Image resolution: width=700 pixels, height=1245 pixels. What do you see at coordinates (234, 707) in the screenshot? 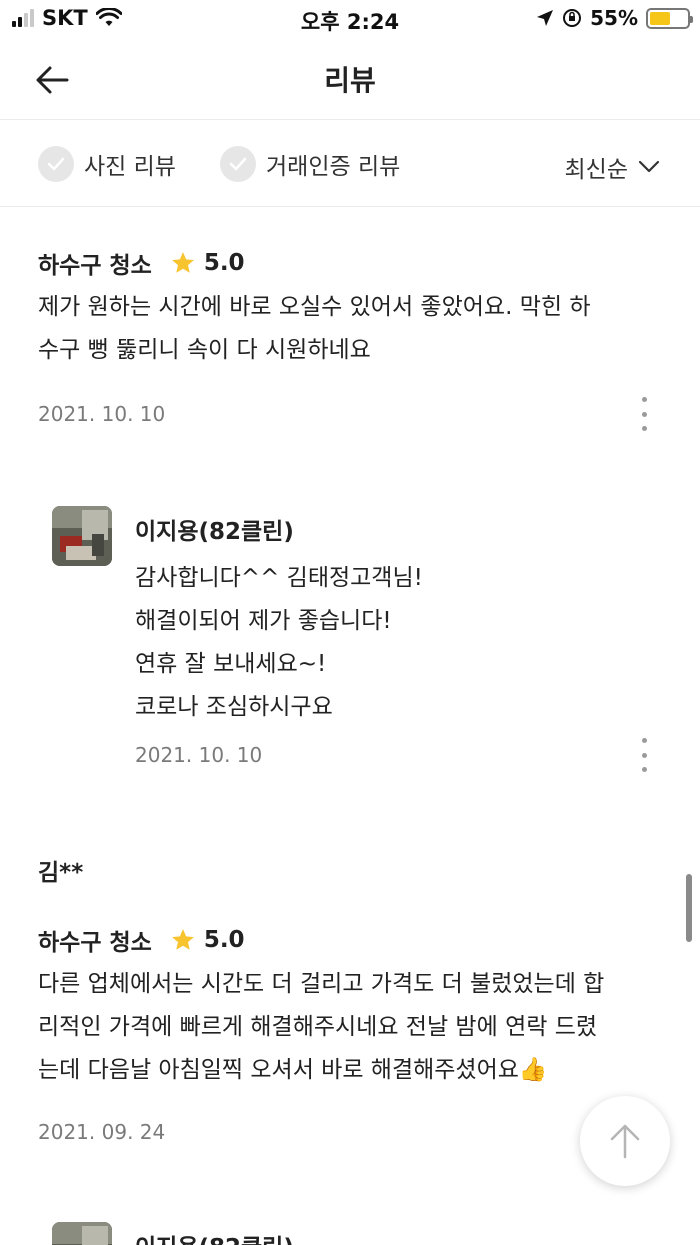
I see `reply-text-line: 코로나 조심하시구요` at bounding box center [234, 707].